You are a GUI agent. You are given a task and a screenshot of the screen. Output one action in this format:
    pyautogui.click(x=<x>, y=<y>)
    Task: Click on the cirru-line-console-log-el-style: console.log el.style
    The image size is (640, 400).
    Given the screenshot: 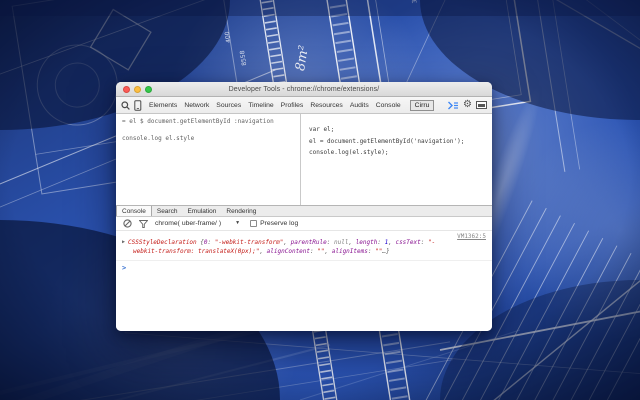 What is the action you would take?
    pyautogui.click(x=158, y=138)
    